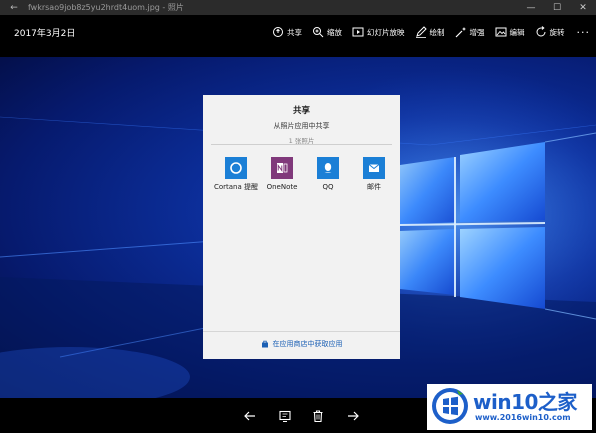  I want to click on zoom-button: 缩放, so click(327, 32).